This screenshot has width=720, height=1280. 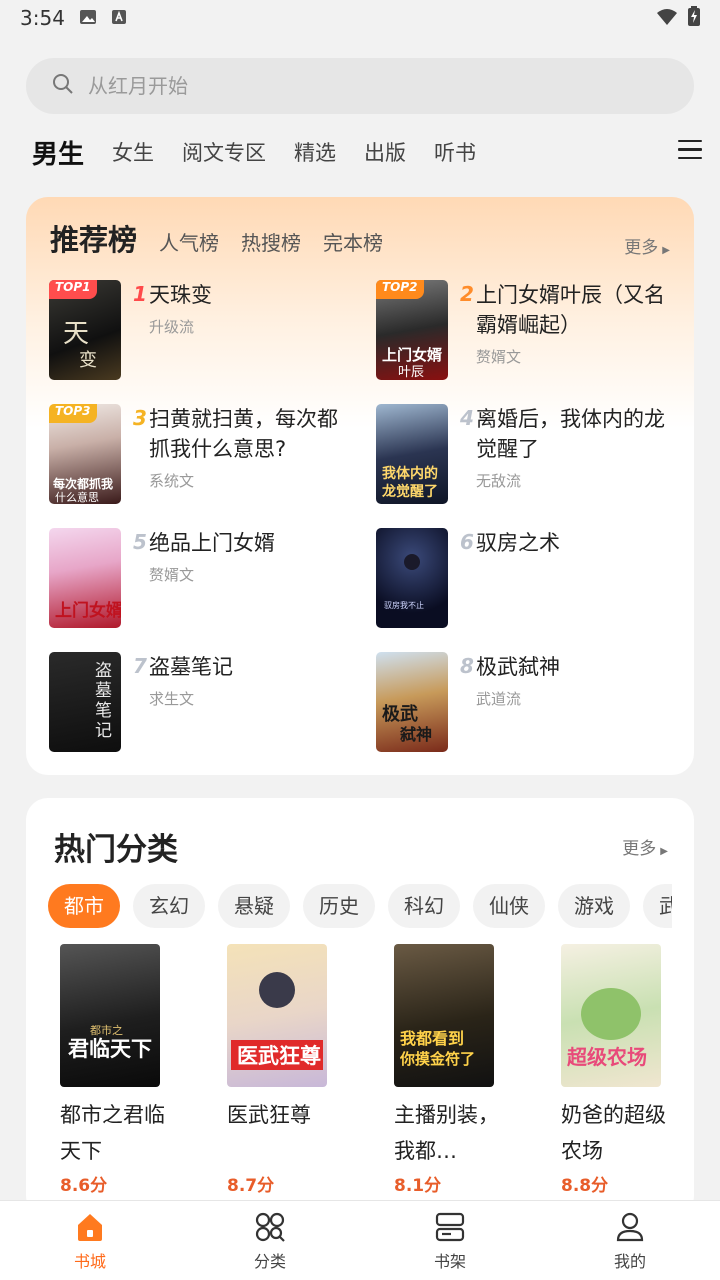 What do you see at coordinates (339, 906) in the screenshot?
I see `chip-history: 历史` at bounding box center [339, 906].